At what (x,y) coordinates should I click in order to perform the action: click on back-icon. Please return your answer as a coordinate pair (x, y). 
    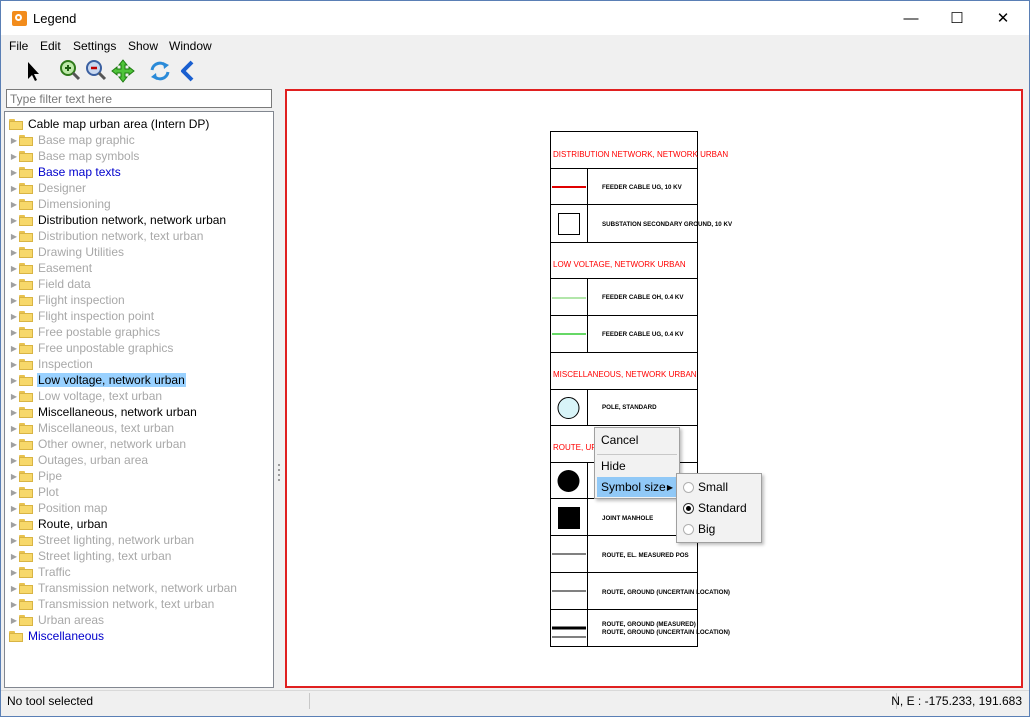
    Looking at the image, I should click on (188, 71).